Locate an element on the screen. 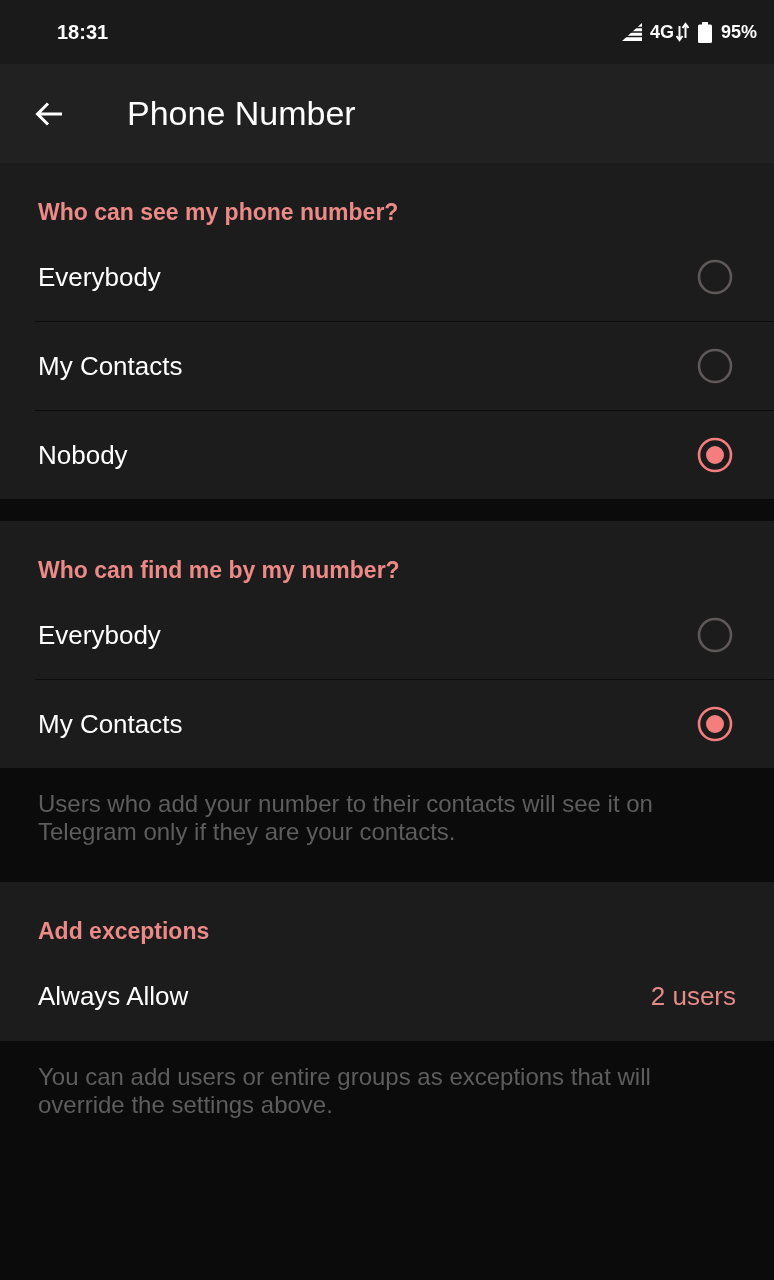  footnote-text: Users who add your number to their contacts will see it on Telegram only if they are your contacts. is located at coordinates (346, 818).